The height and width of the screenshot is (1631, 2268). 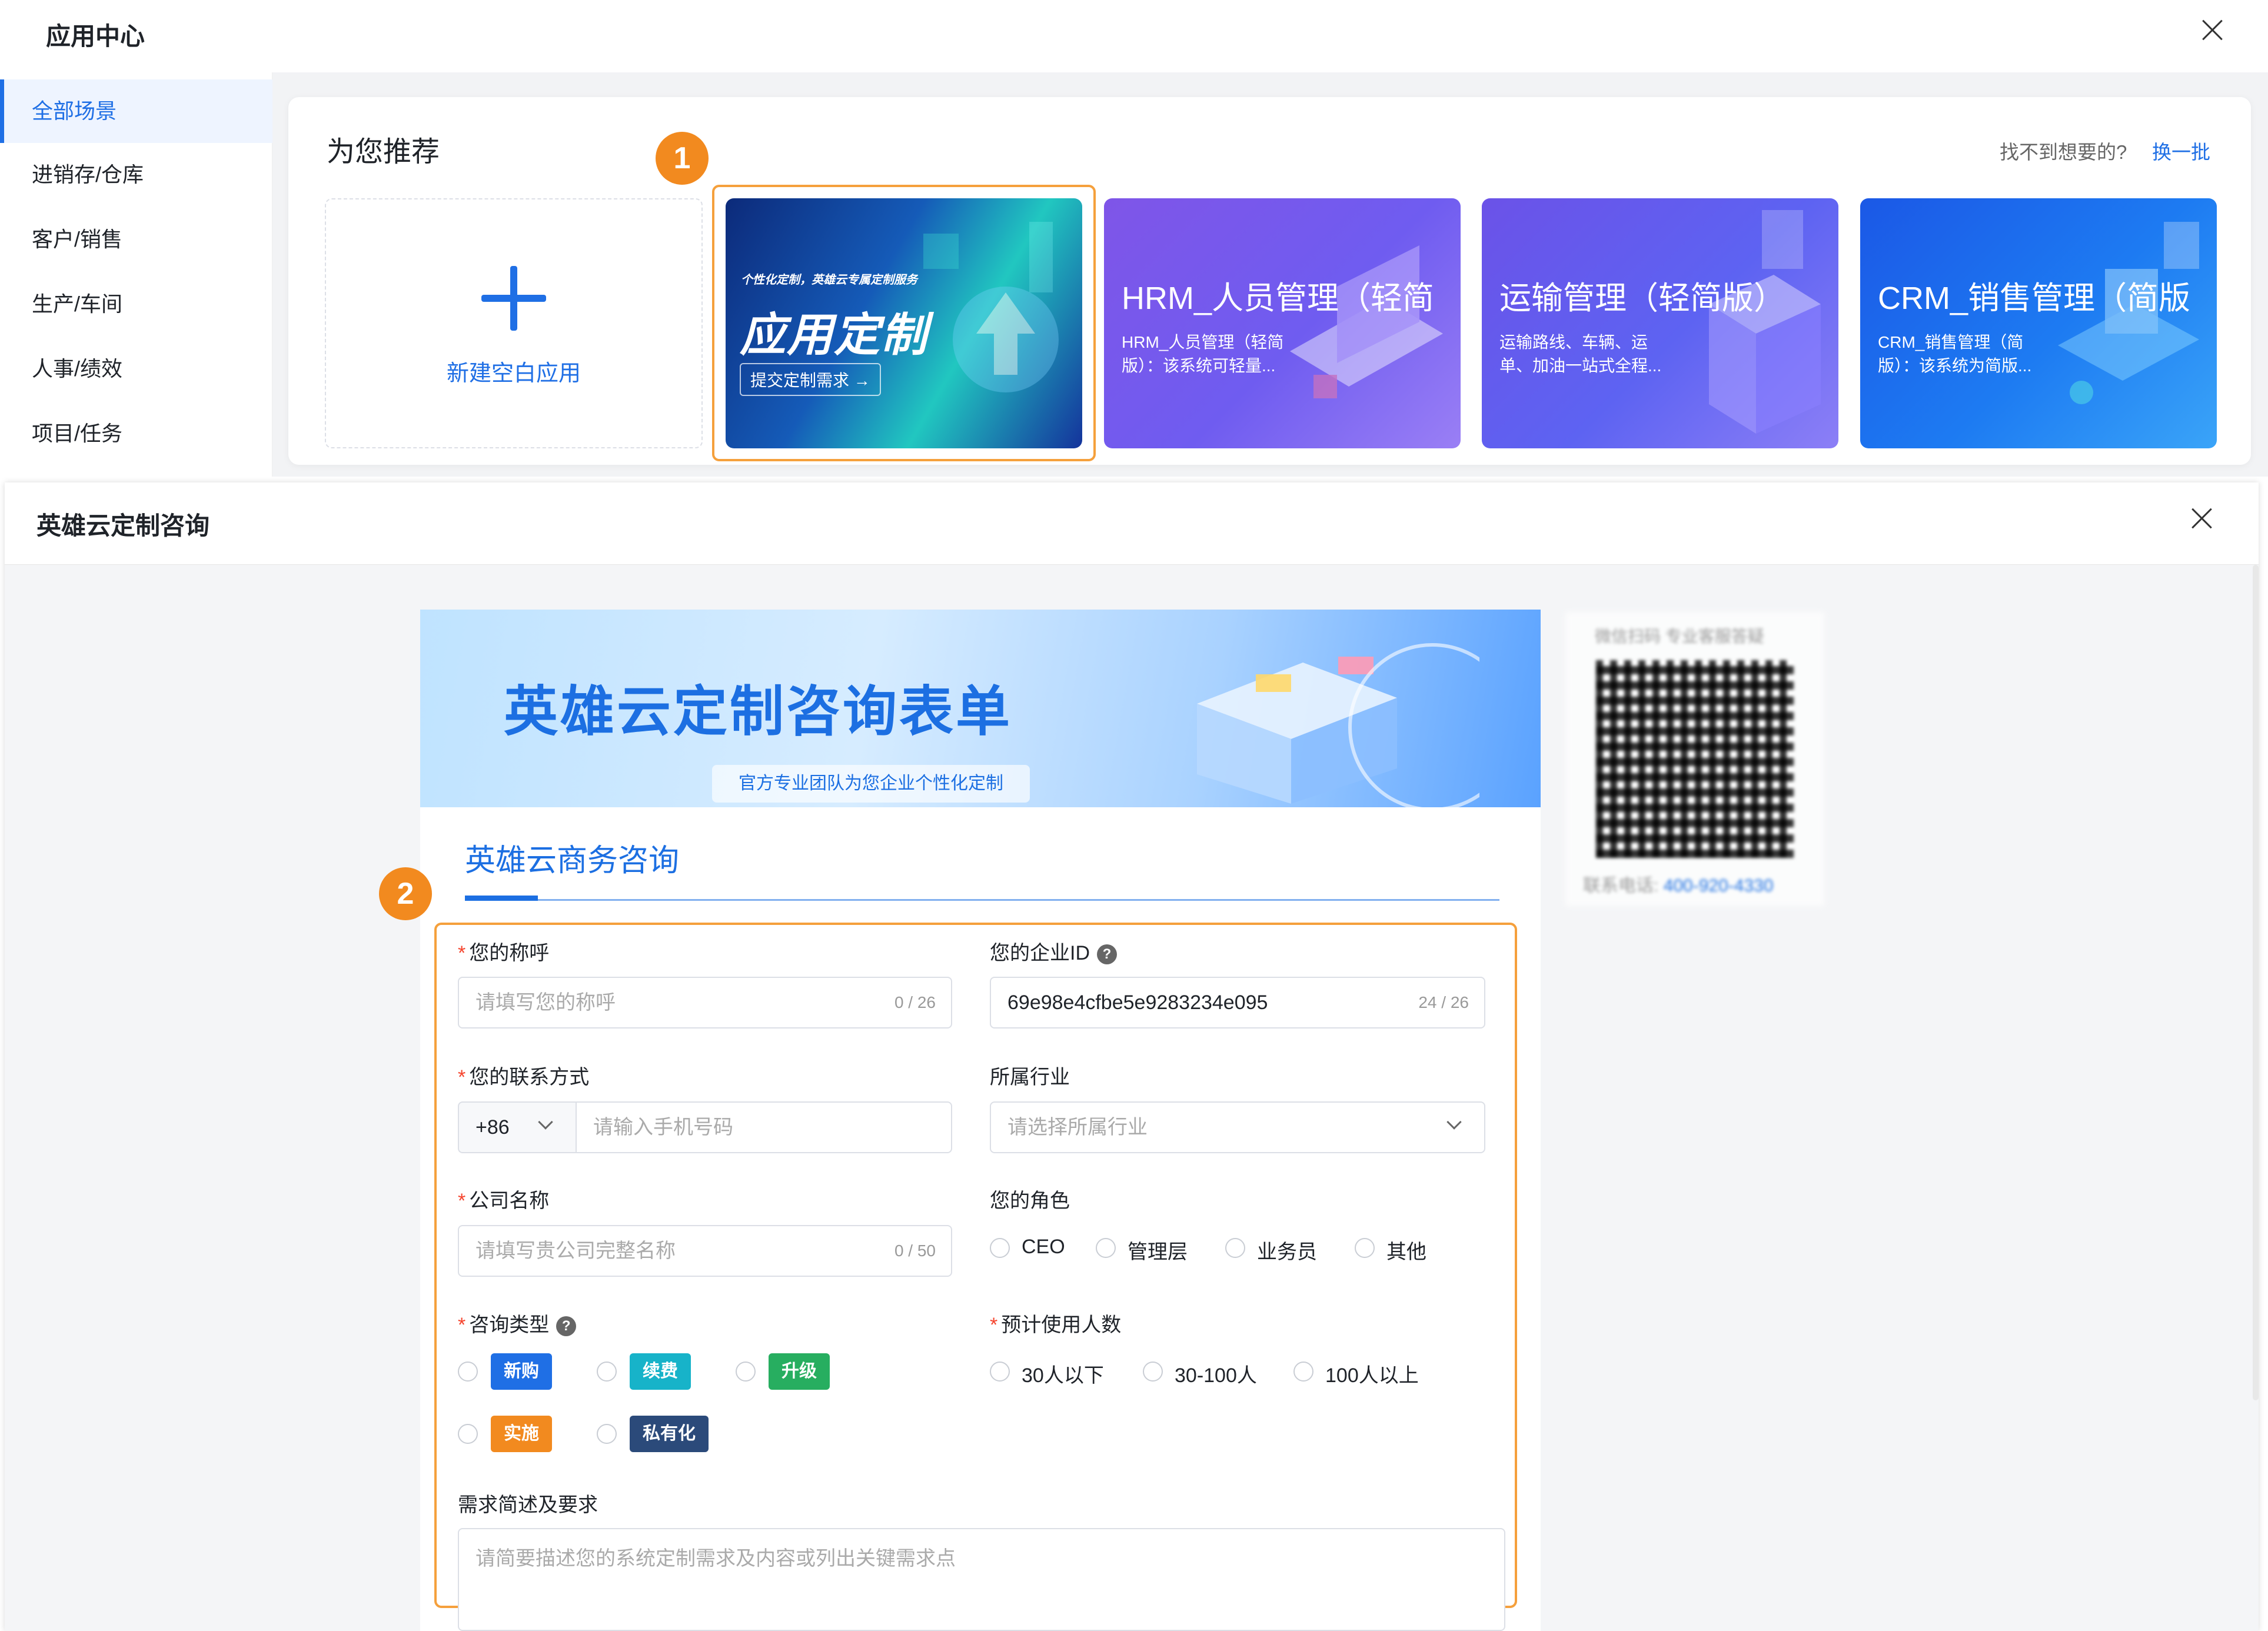 What do you see at coordinates (799, 1371) in the screenshot?
I see `consult-type-tag: 升级` at bounding box center [799, 1371].